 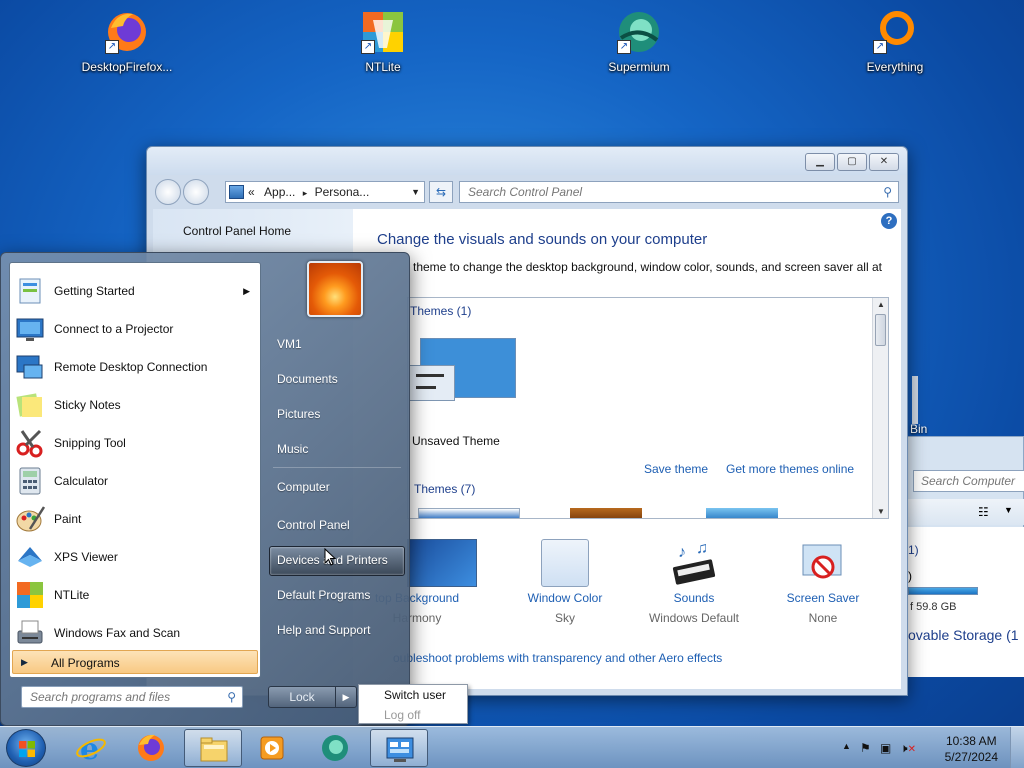 I want to click on volume-muted-icon: 🕨✕, so click(x=908, y=748).